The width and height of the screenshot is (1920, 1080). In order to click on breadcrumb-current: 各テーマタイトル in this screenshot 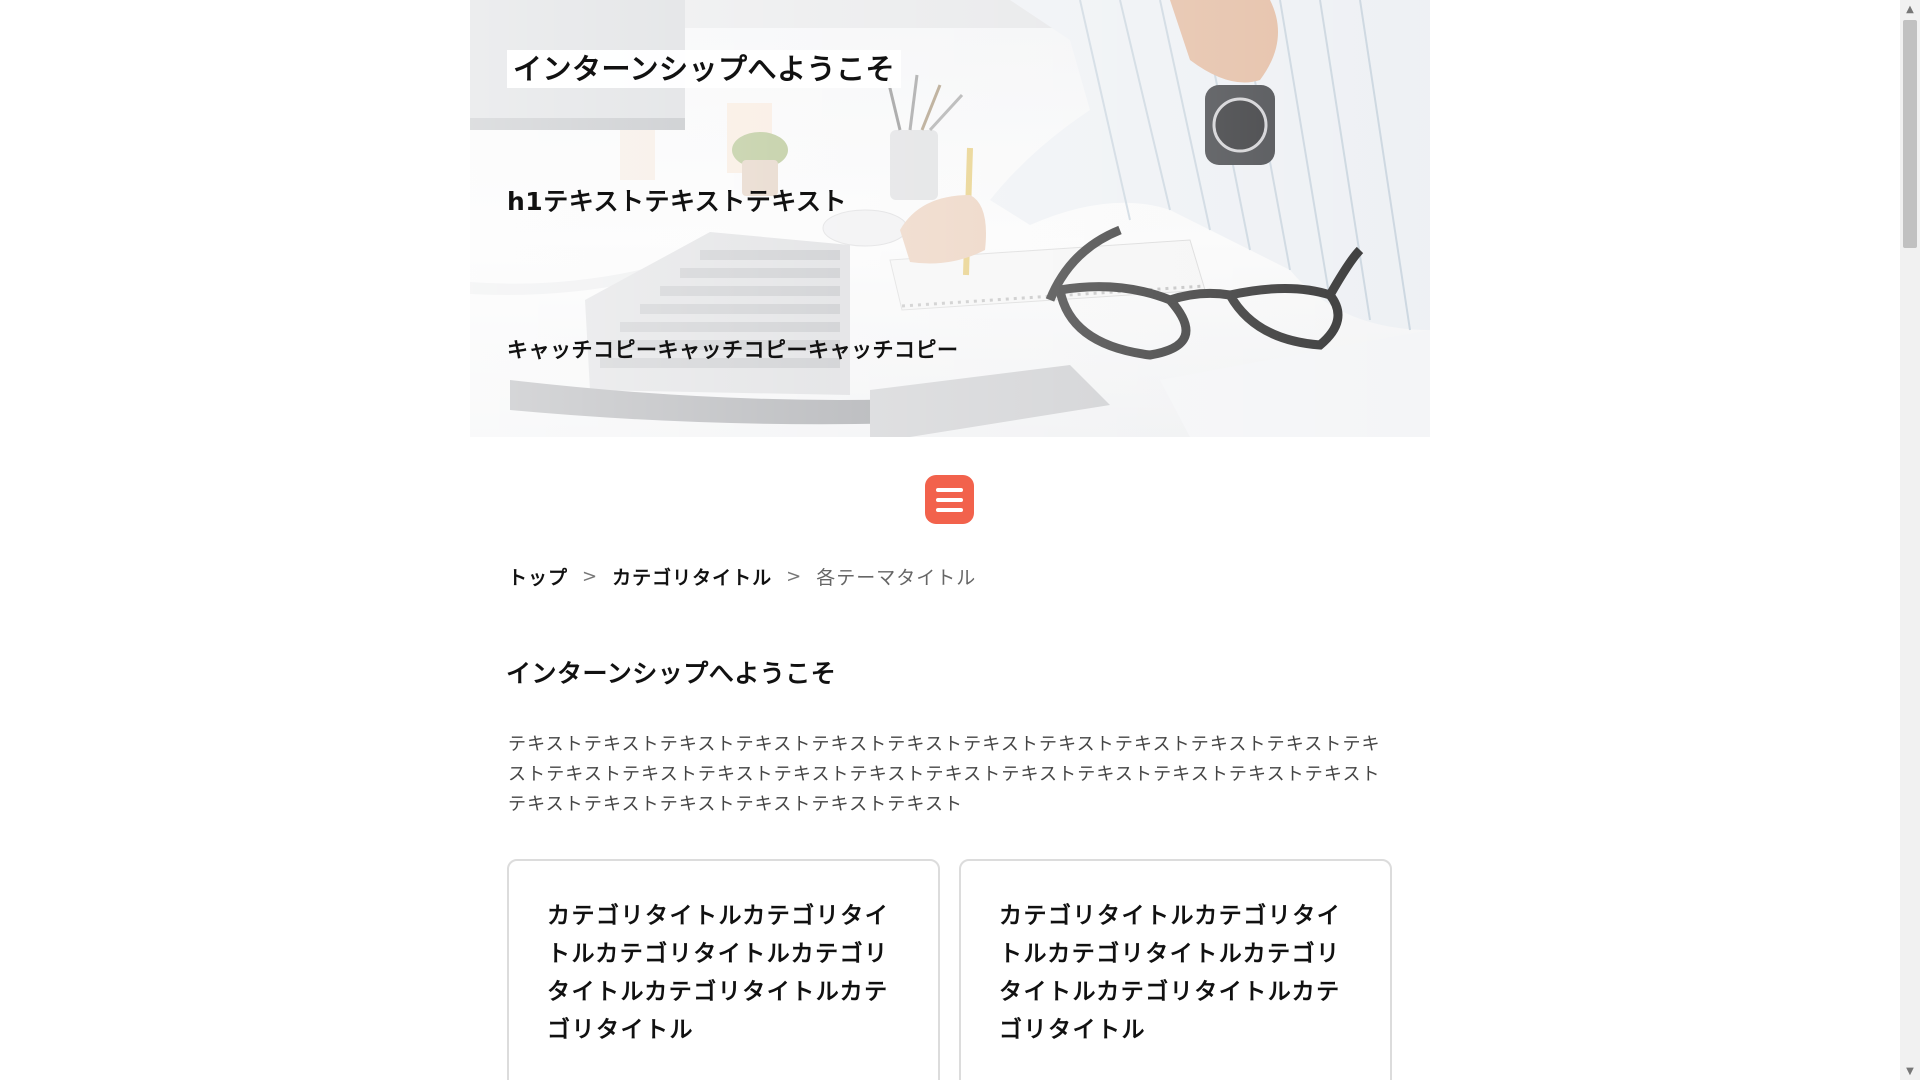, I will do `click(896, 578)`.